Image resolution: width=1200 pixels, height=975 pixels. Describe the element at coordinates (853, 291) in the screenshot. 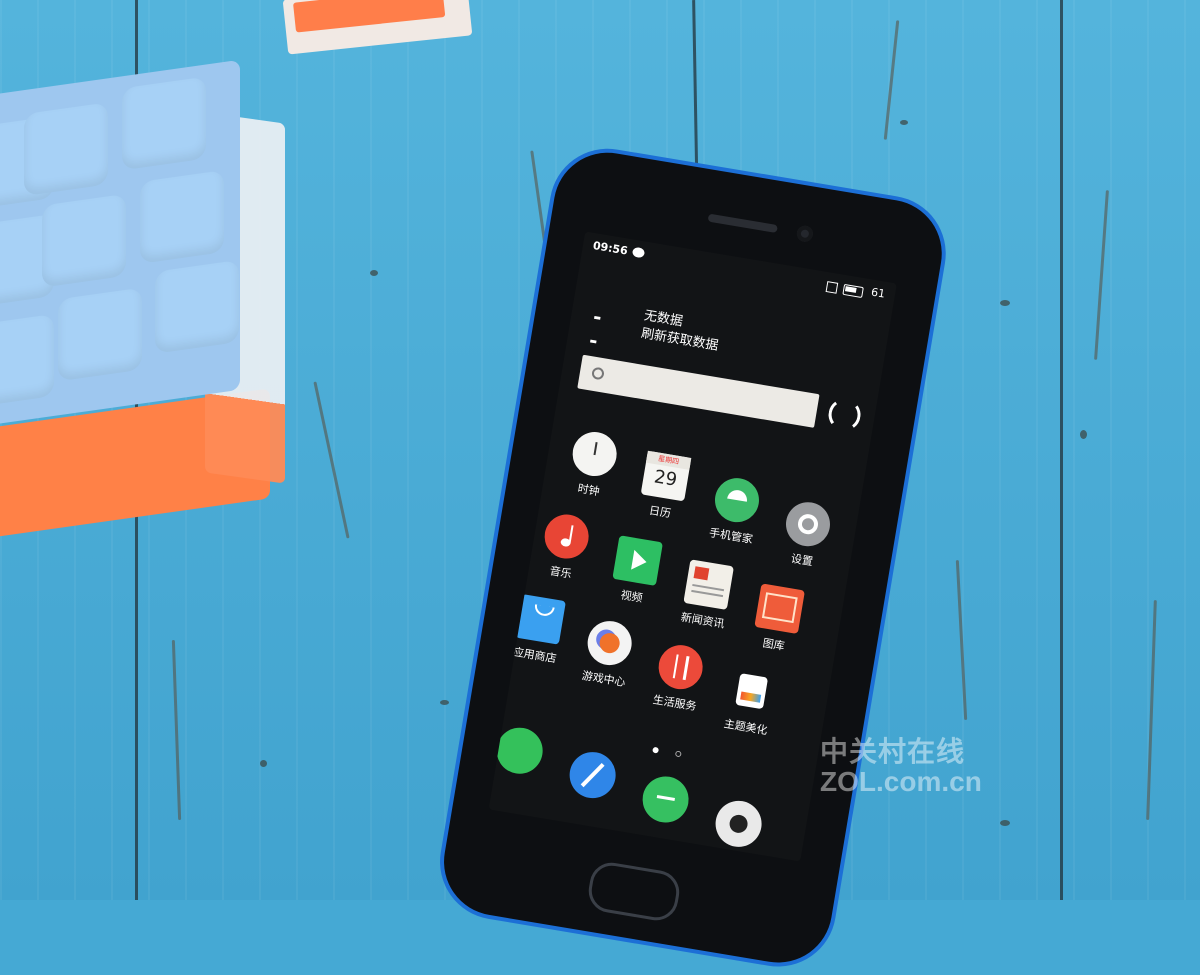

I see `battery-icon` at that location.